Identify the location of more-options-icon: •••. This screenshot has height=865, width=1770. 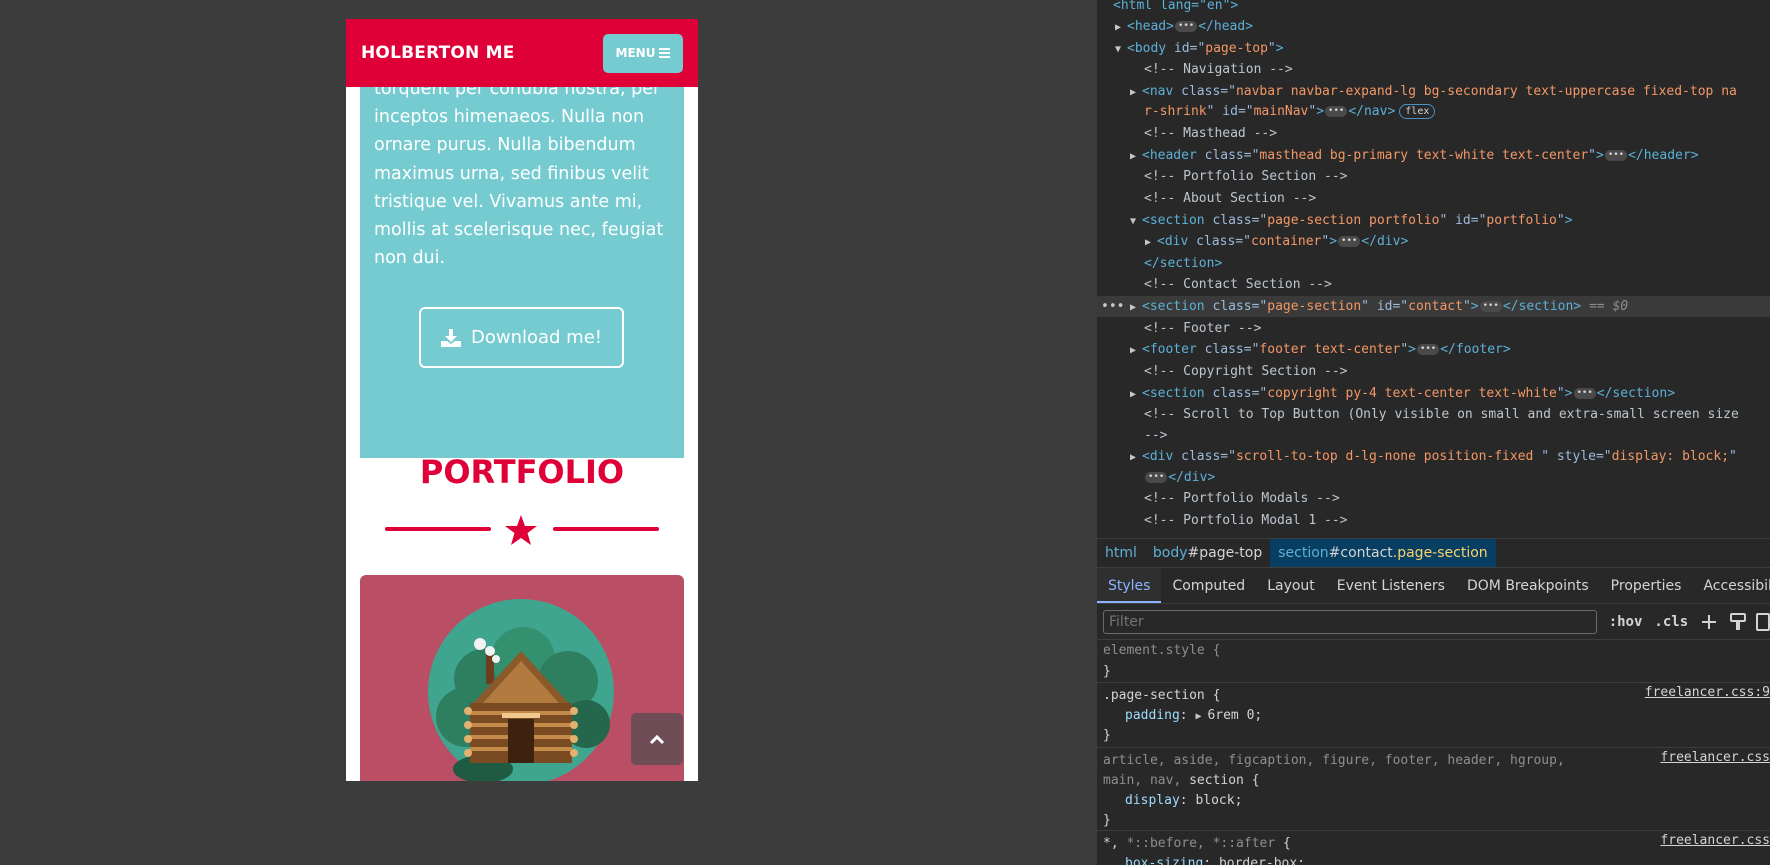
(1112, 306).